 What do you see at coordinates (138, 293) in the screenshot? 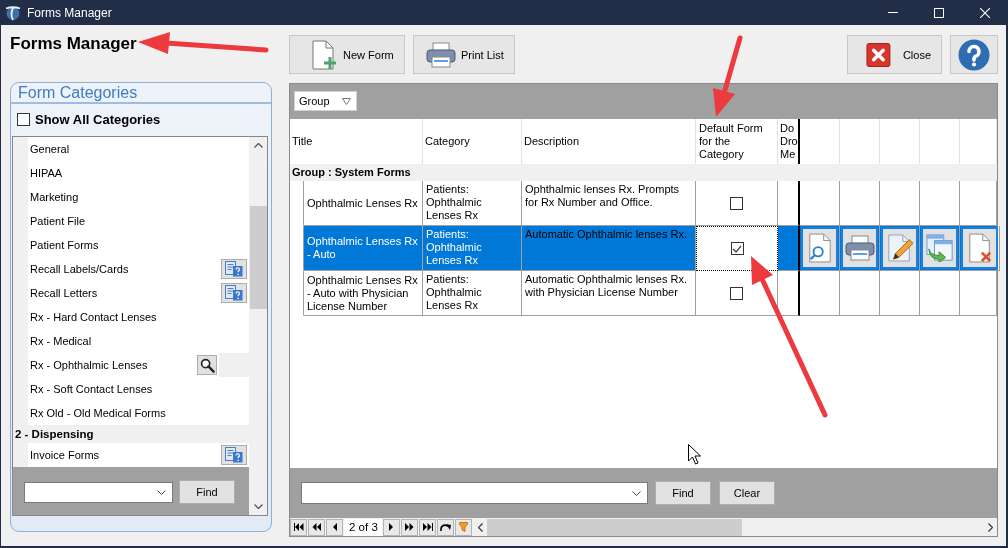
I see `category-item: Recall Letters` at bounding box center [138, 293].